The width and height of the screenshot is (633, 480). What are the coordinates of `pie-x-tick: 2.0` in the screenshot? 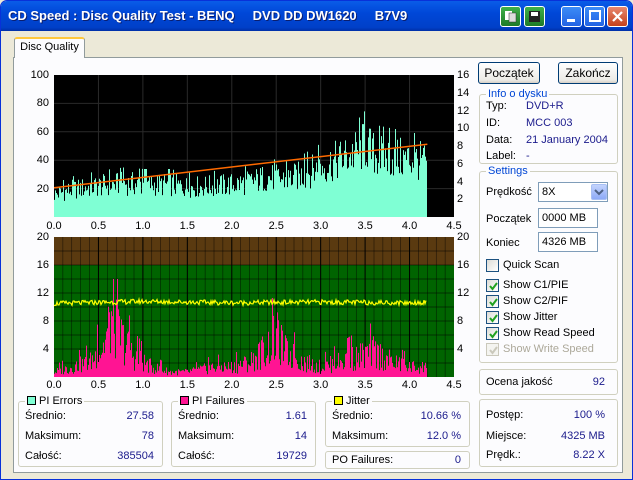 It's located at (232, 226).